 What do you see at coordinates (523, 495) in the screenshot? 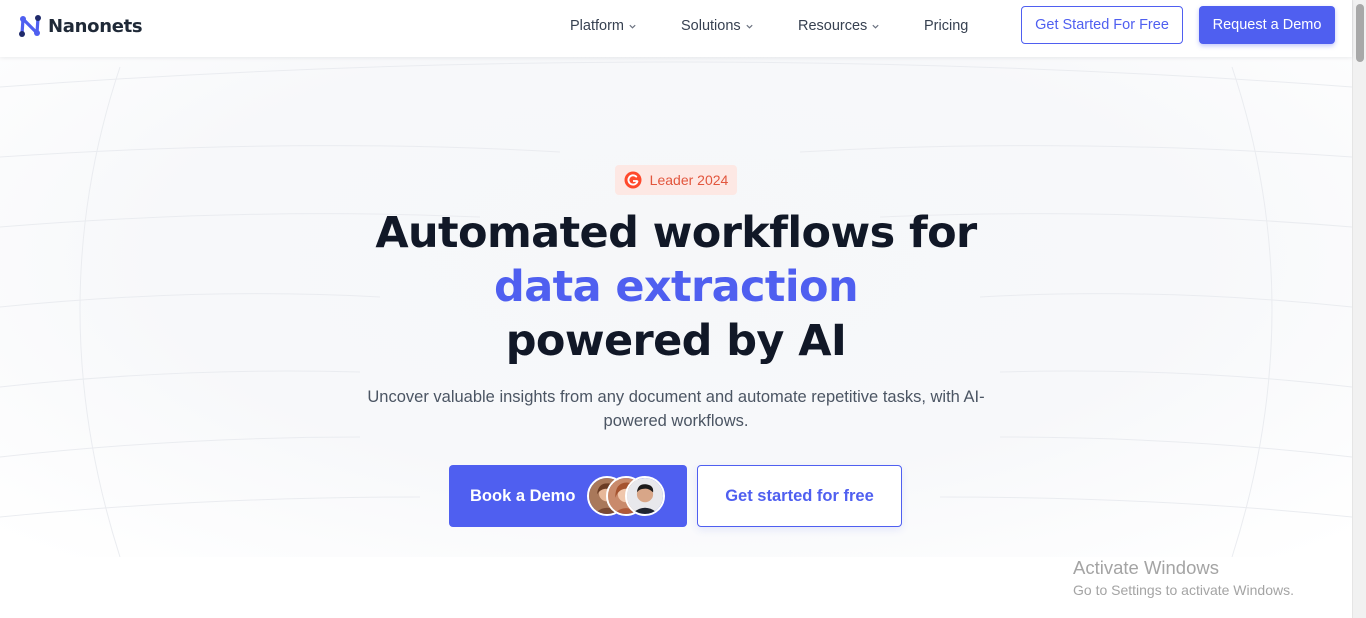
I see `book-demo-label: Book a Demo` at bounding box center [523, 495].